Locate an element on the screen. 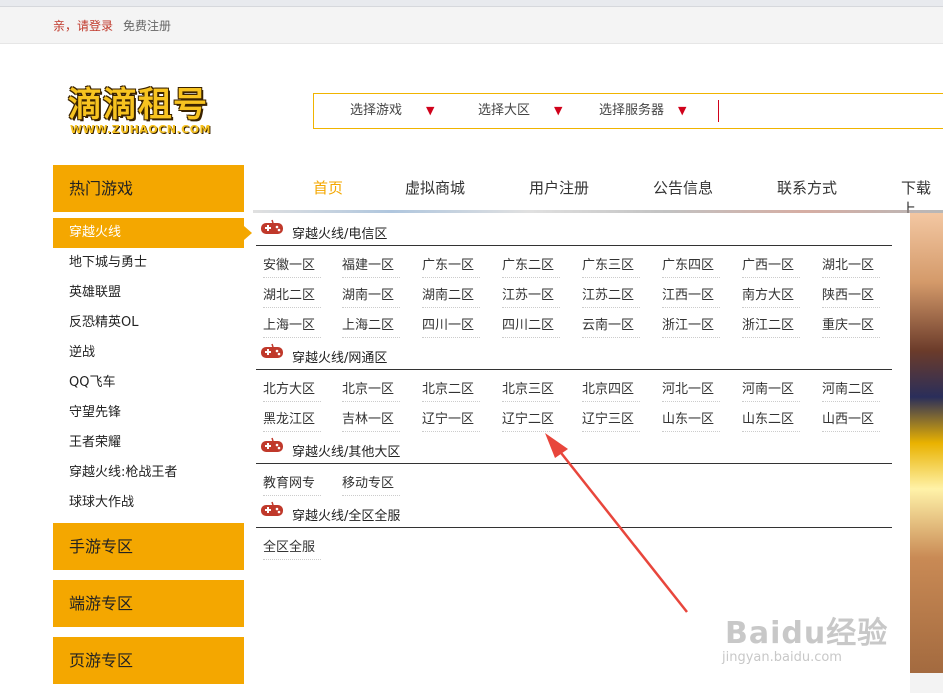  sidebar-item-wzry: 王者荣耀 is located at coordinates (148, 443).